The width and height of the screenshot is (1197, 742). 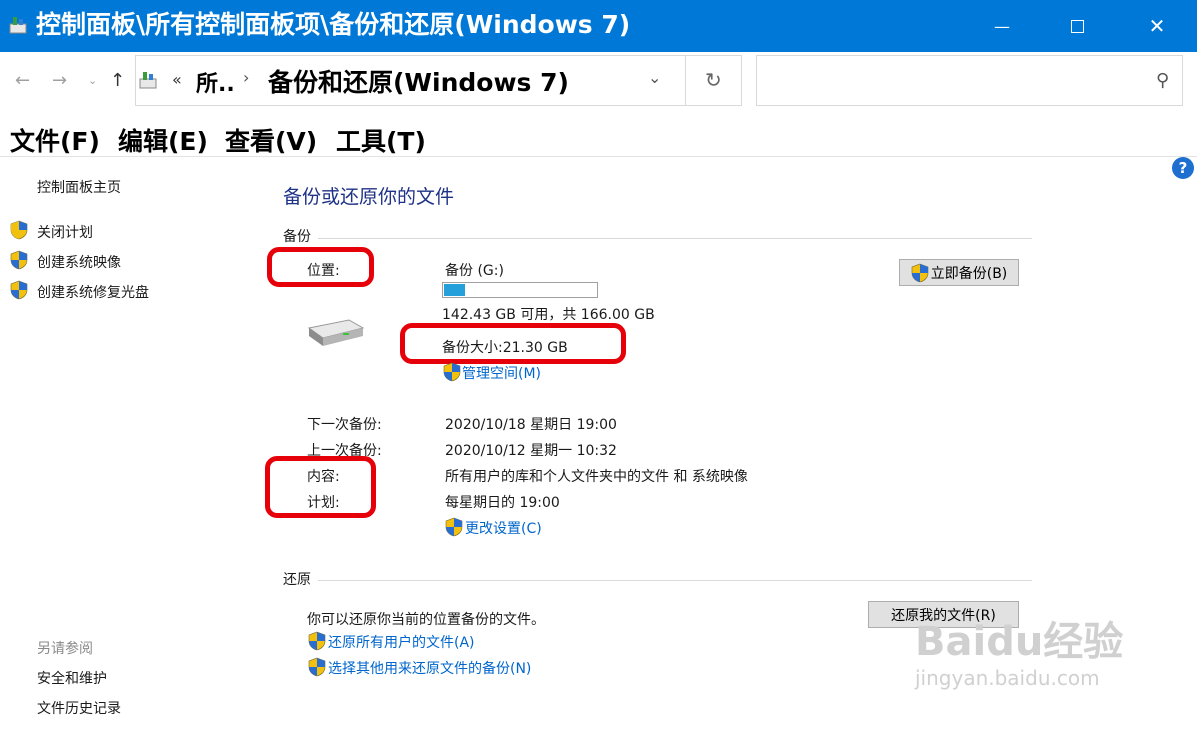 I want to click on back-button: ←, so click(x=22, y=80).